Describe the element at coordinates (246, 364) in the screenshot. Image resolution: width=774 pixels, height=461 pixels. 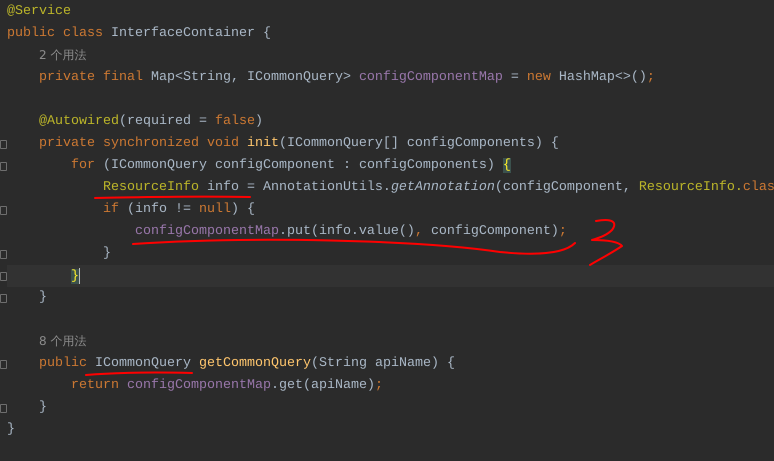
I see `code-line: public ICommonQuery getCommonQuery(String apiName) {` at that location.